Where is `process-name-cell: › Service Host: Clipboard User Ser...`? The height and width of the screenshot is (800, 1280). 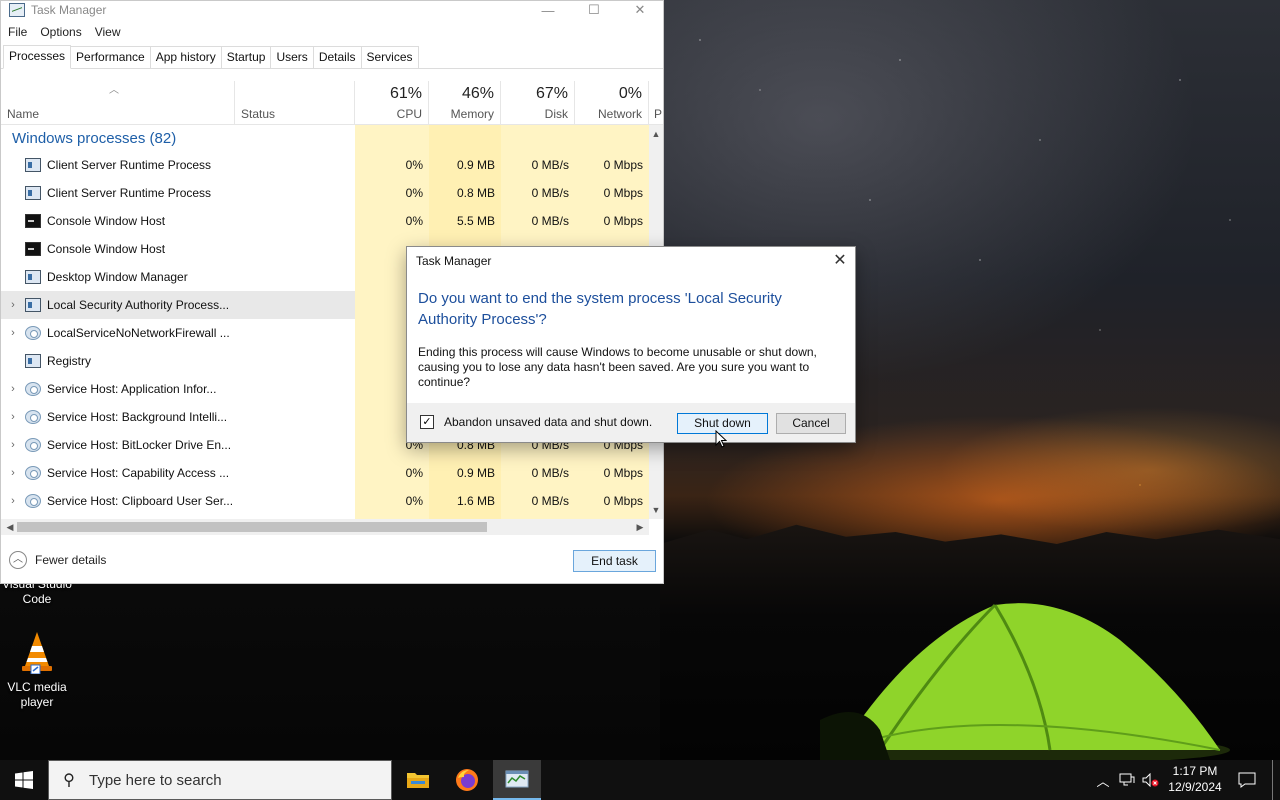 process-name-cell: › Service Host: Clipboard User Ser... is located at coordinates (178, 501).